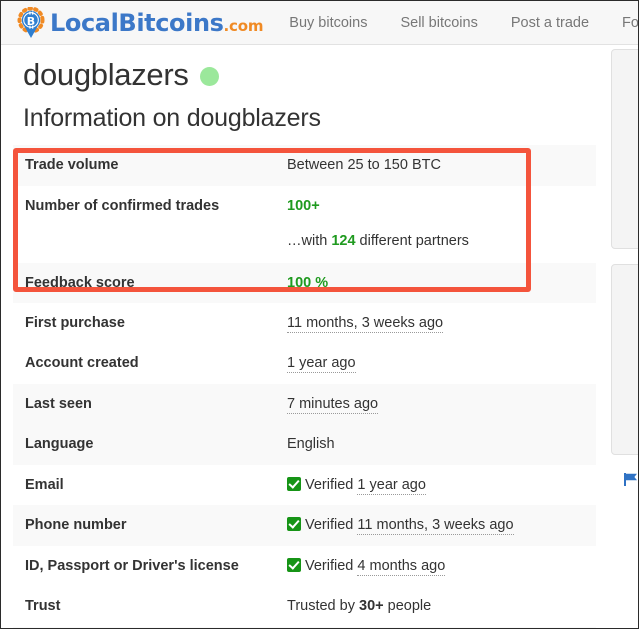  What do you see at coordinates (243, 25) in the screenshot?
I see `brand-tld-text: .com` at bounding box center [243, 25].